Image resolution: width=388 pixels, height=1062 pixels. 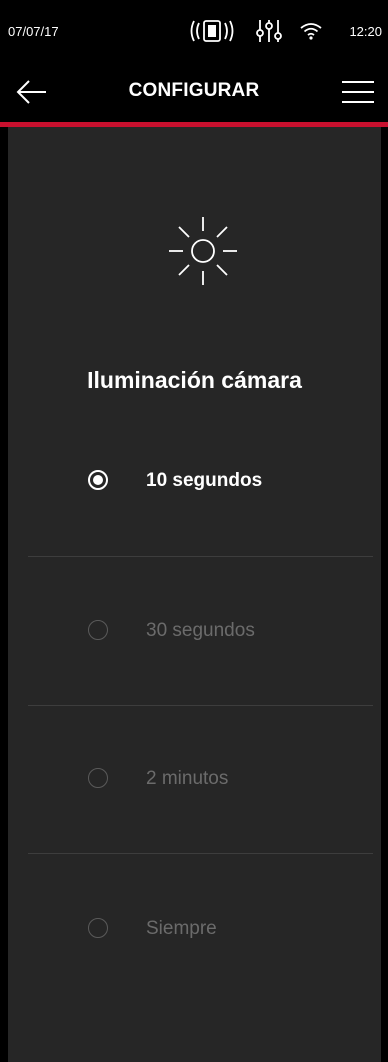 I want to click on option-label: 2 minutos, so click(x=187, y=778).